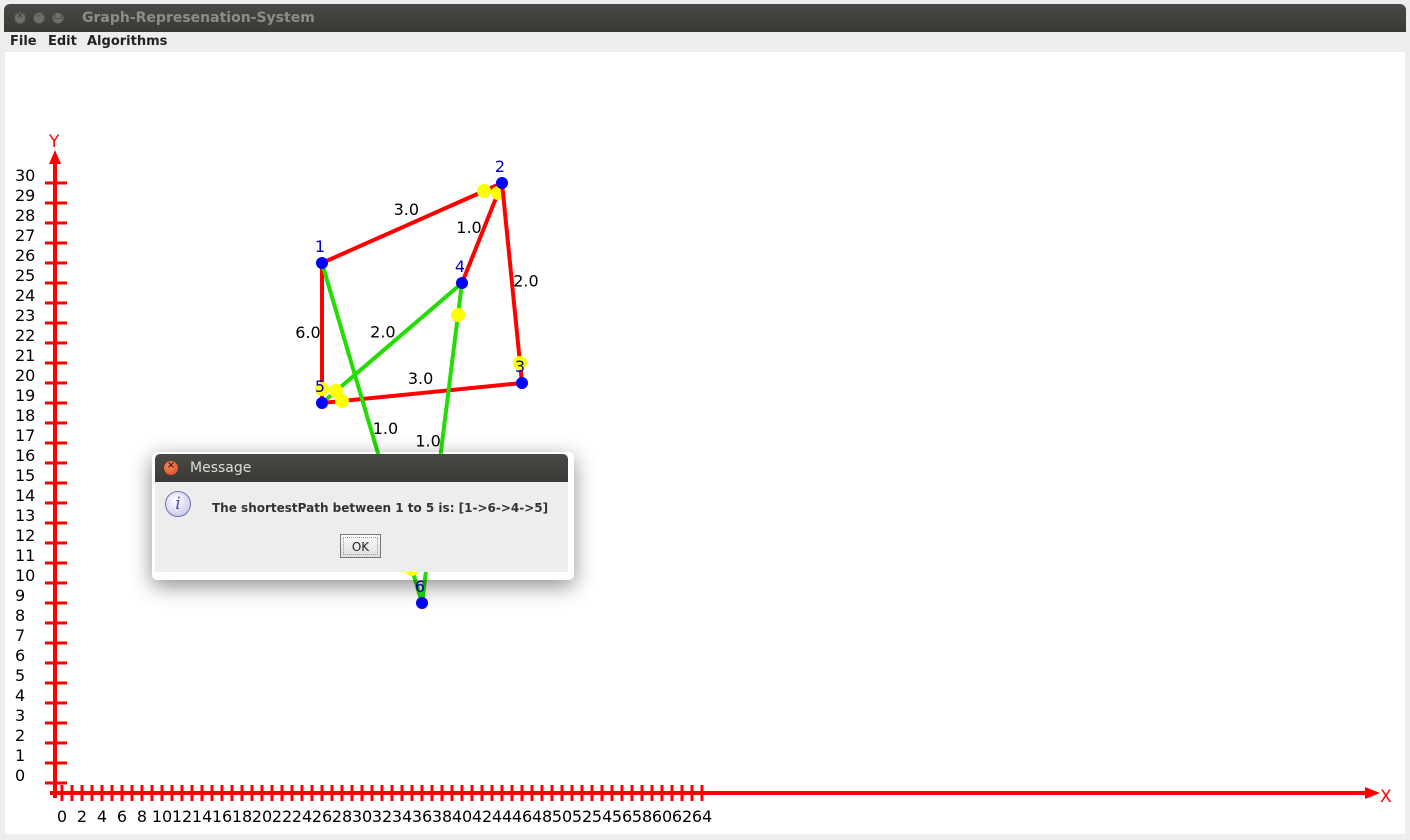  What do you see at coordinates (25, 395) in the screenshot?
I see `y-tick-label: 19` at bounding box center [25, 395].